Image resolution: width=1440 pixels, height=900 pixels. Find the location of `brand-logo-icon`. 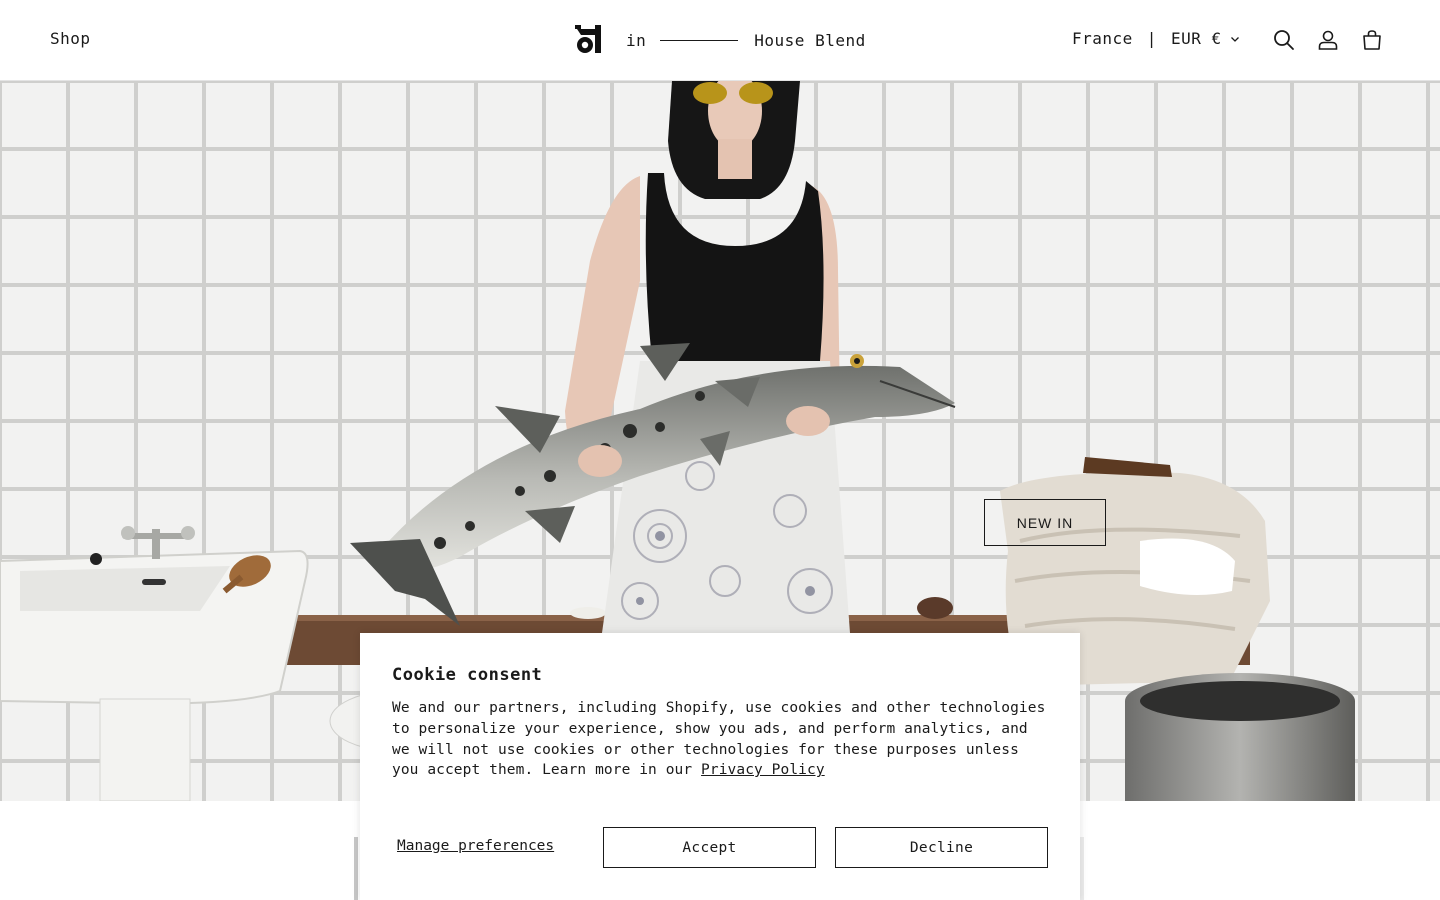

brand-logo-icon is located at coordinates (588, 39).